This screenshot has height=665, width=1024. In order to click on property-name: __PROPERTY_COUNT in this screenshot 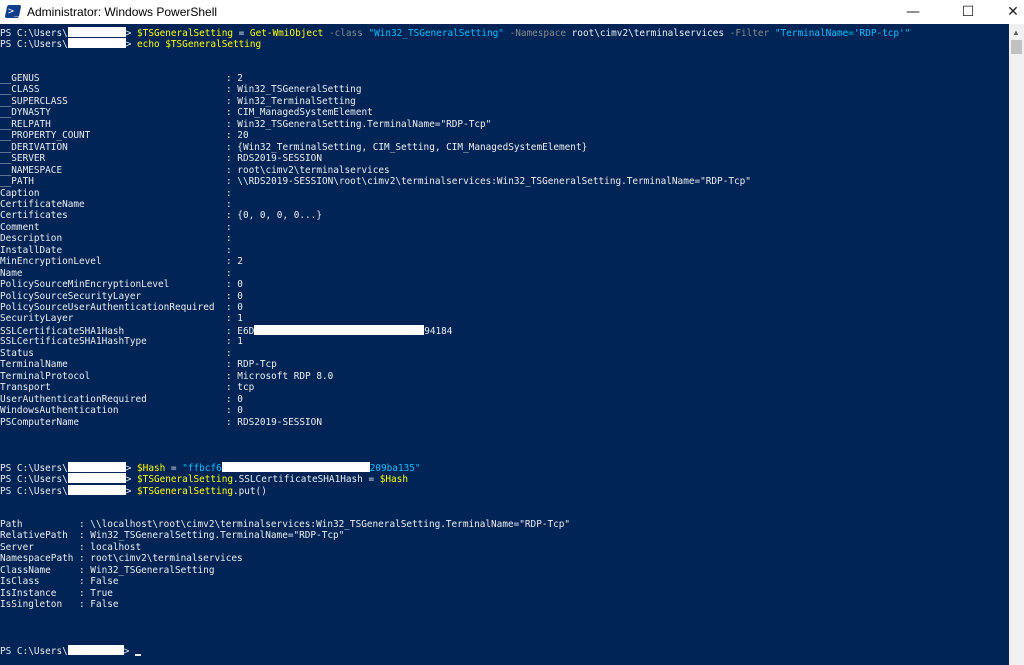, I will do `click(45, 136)`.